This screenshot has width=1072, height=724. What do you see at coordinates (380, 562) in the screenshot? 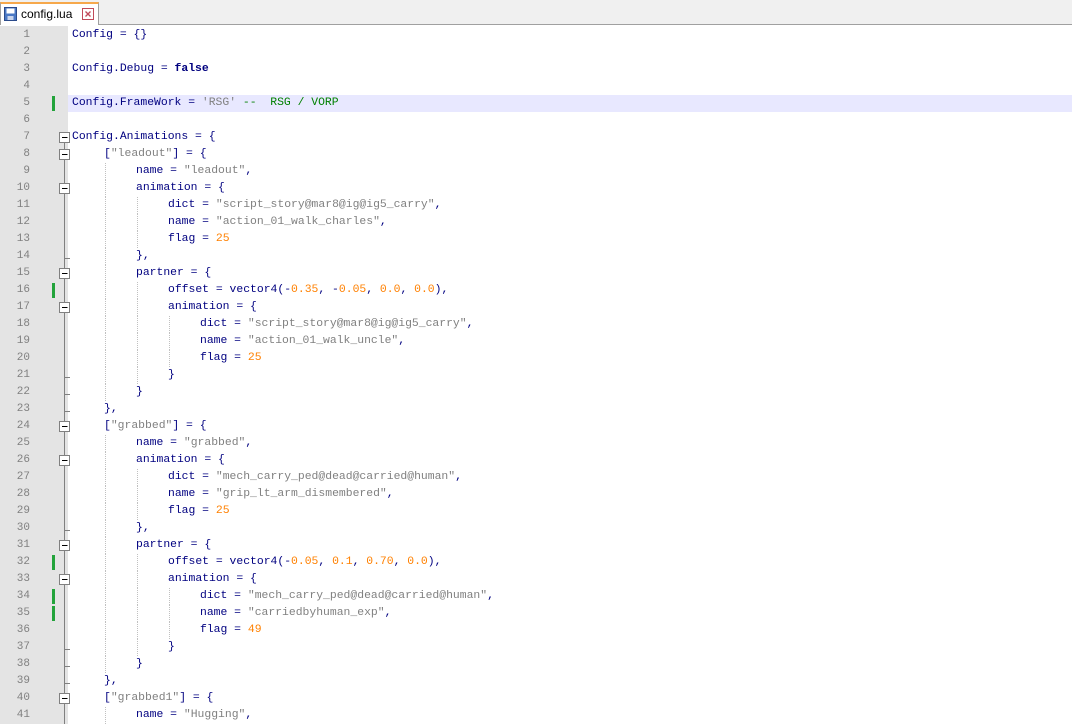
I see `code-token: 0.70` at bounding box center [380, 562].